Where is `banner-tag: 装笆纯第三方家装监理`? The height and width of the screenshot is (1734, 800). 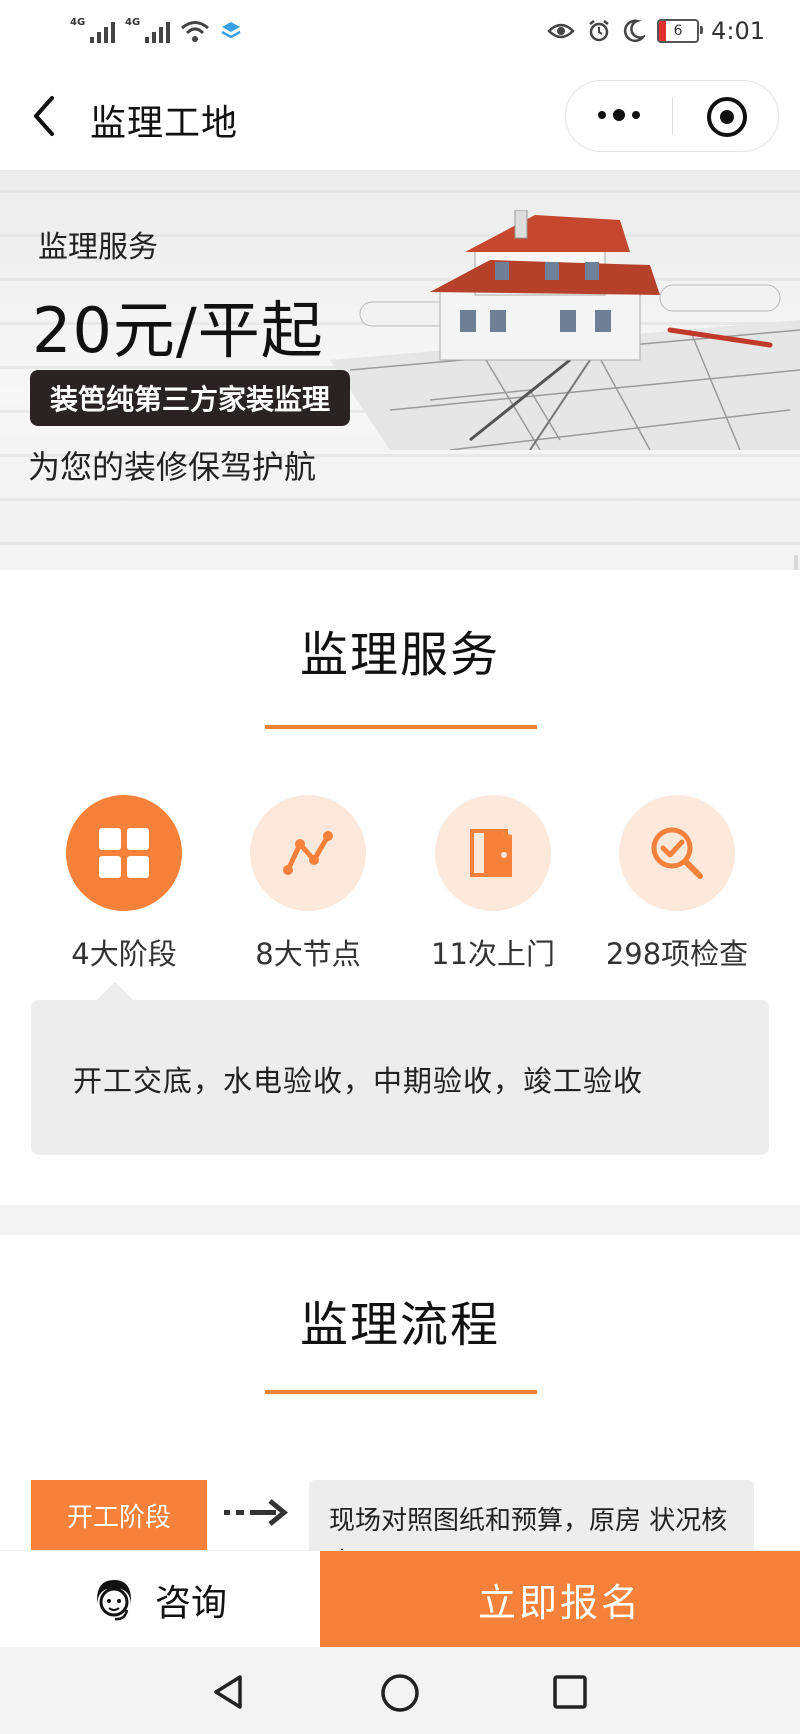 banner-tag: 装笆纯第三方家装监理 is located at coordinates (190, 398).